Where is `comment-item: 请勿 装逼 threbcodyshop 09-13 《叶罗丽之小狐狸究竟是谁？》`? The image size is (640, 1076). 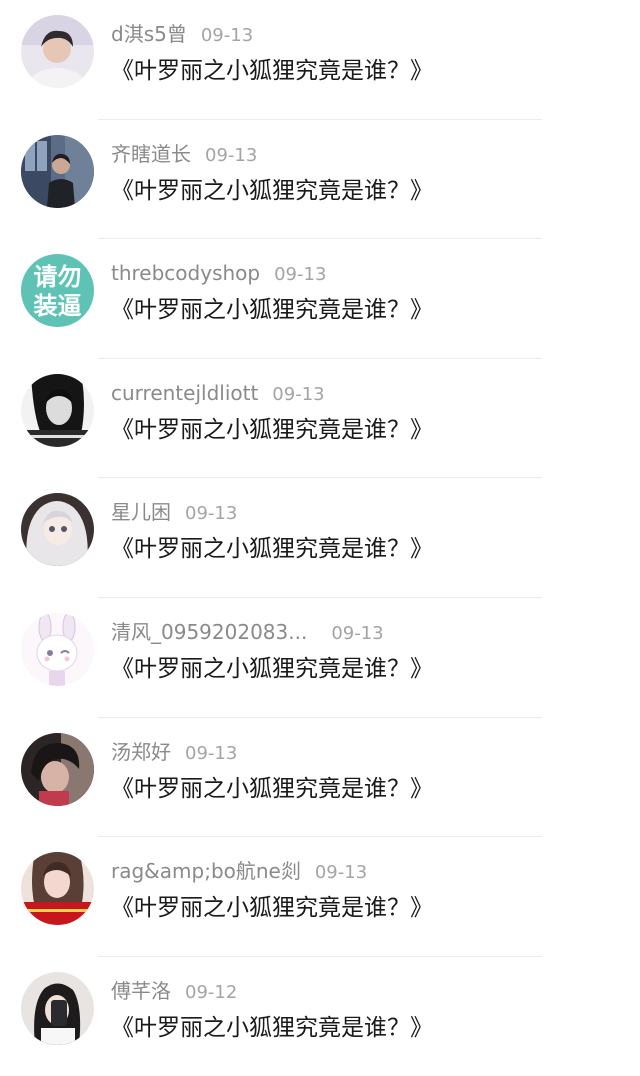
comment-item: 请勿 装逼 threbcodyshop 09-13 《叶罗丽之小狐狸究竟是谁？》 is located at coordinates (320, 299).